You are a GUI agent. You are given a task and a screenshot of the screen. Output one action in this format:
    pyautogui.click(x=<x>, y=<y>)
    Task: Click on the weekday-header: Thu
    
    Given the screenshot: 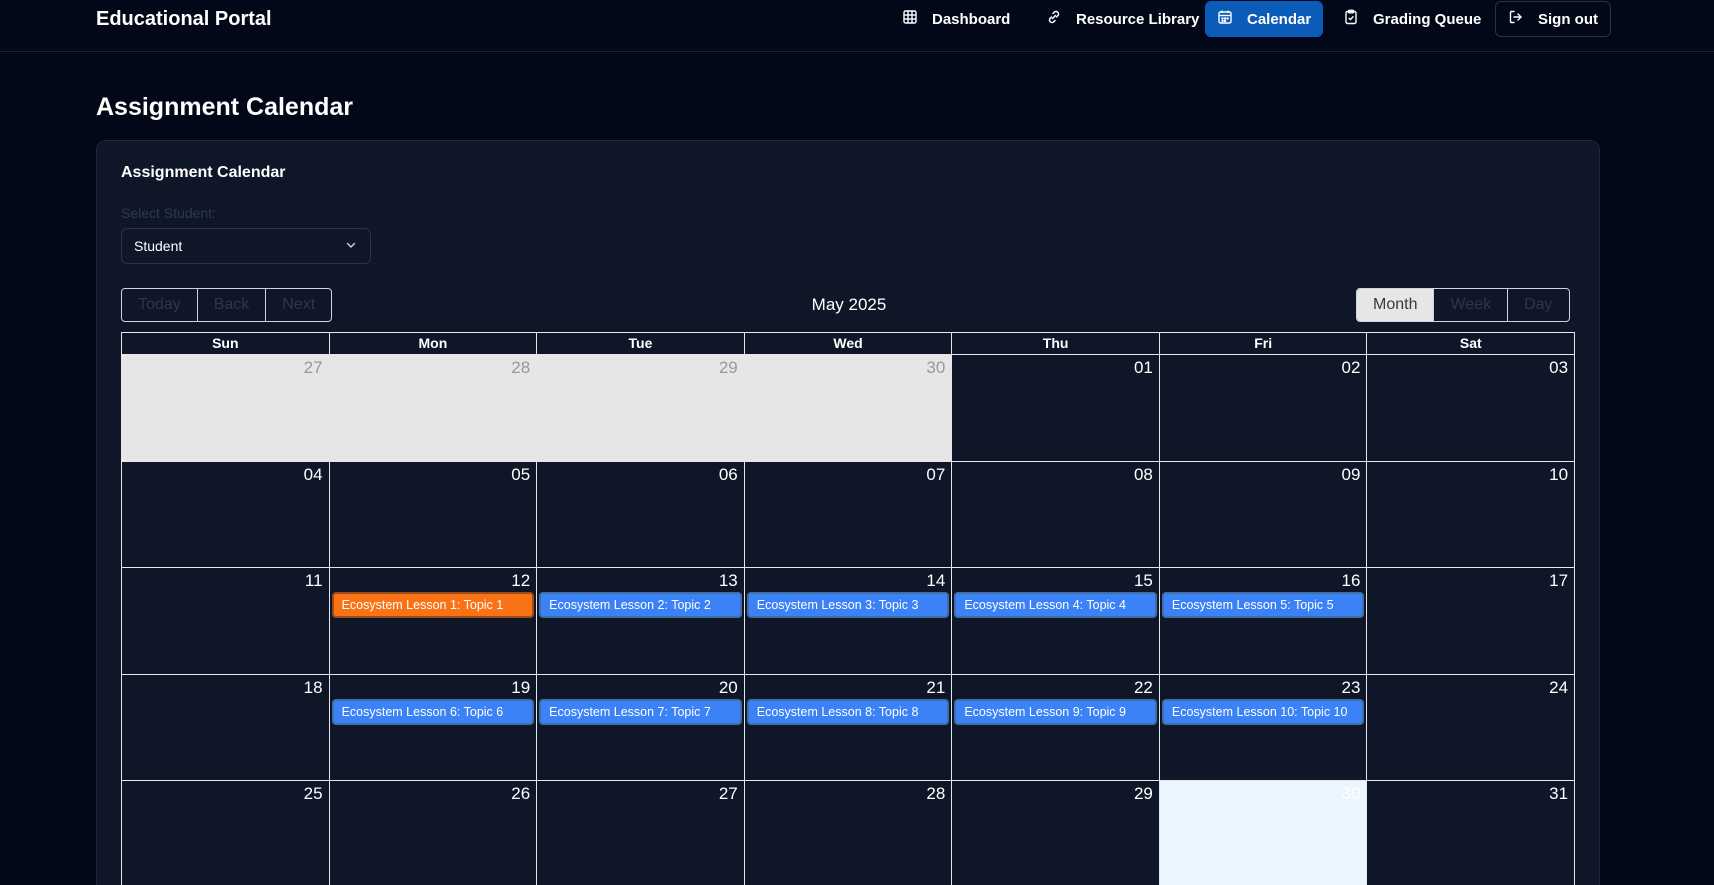 What is the action you would take?
    pyautogui.click(x=1056, y=344)
    